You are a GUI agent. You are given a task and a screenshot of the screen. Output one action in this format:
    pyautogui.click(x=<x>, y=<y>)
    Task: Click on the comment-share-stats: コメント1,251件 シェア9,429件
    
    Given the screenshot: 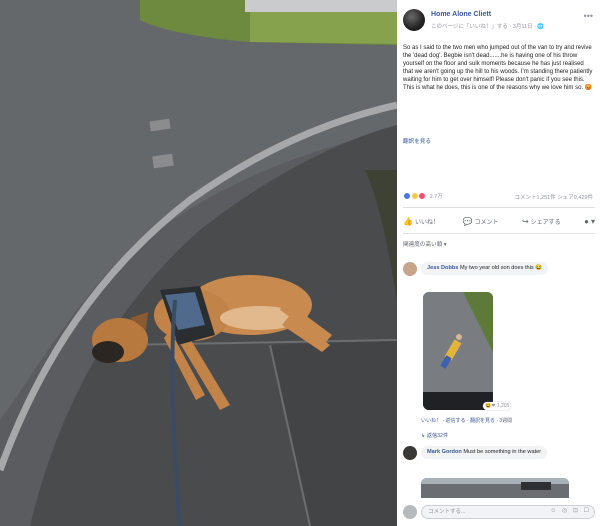 What is the action you would take?
    pyautogui.click(x=553, y=197)
    